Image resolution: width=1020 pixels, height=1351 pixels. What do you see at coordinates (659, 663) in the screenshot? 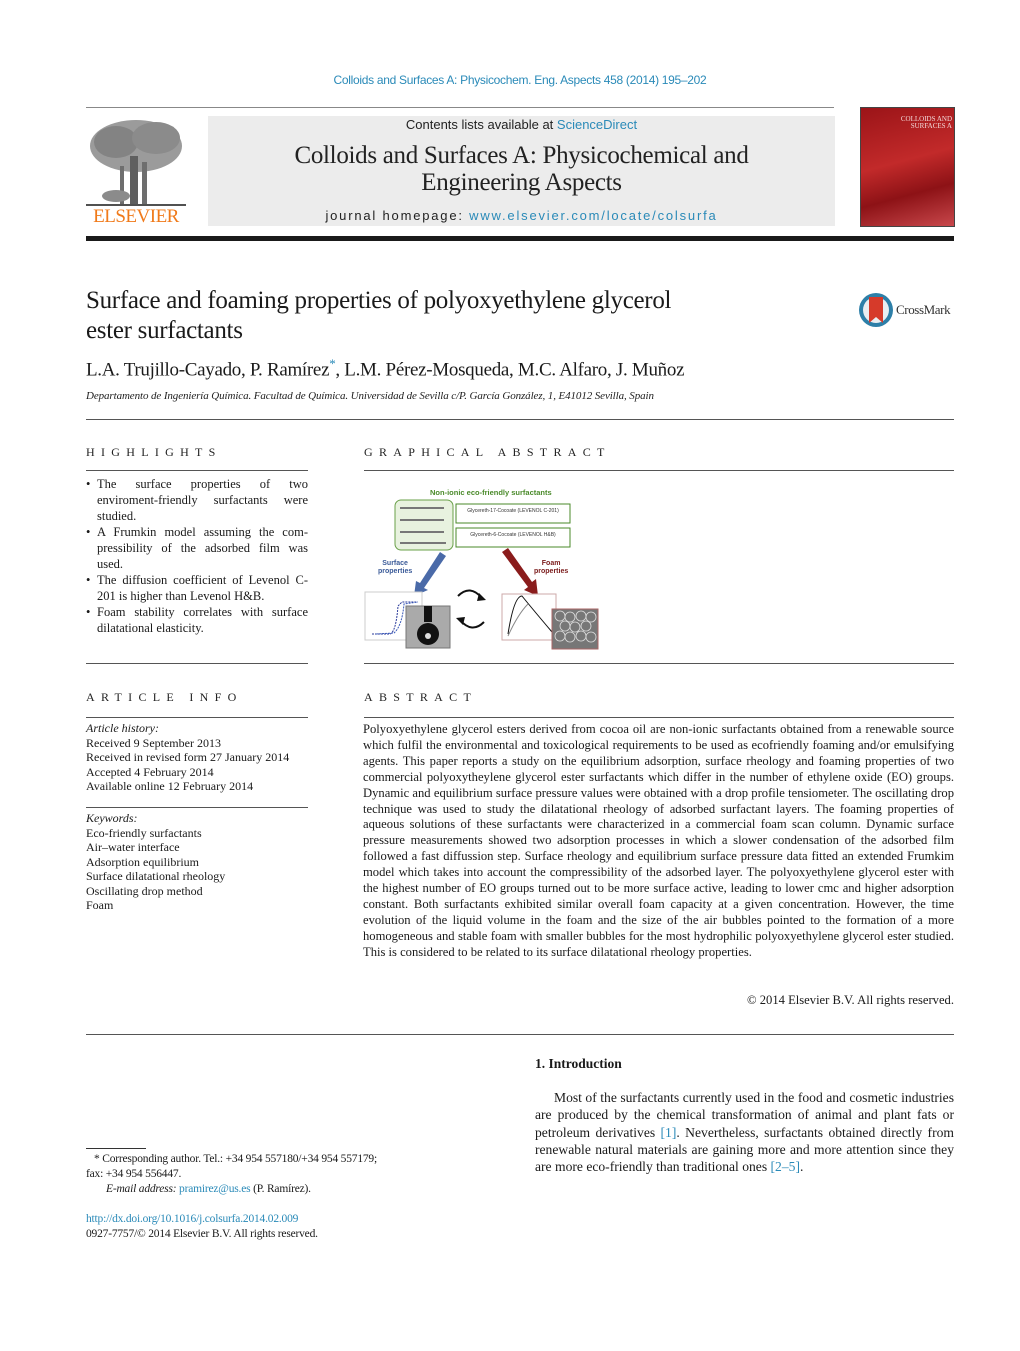
I see `graphical-abstract-bottom-divider` at bounding box center [659, 663].